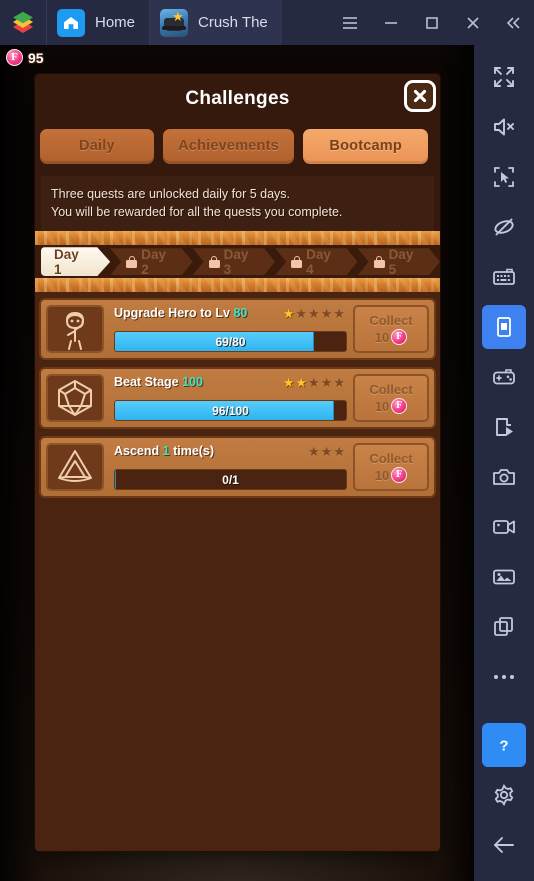  Describe the element at coordinates (36, 57) in the screenshot. I see `currency-amount: 95` at that location.